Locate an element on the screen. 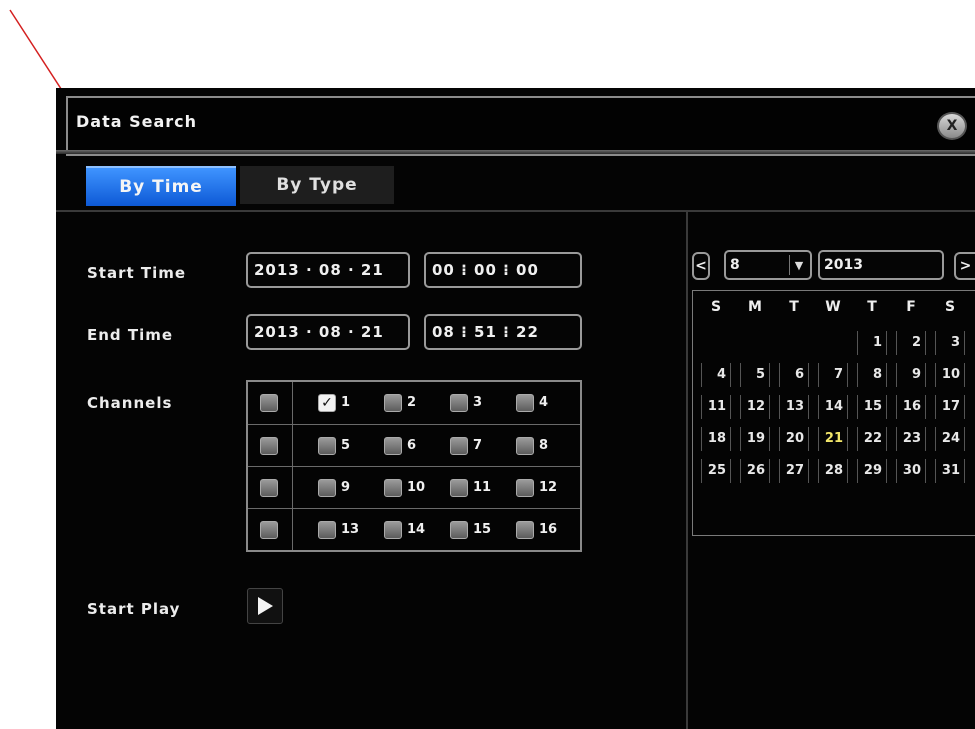  channel-label: 1 is located at coordinates (346, 402).